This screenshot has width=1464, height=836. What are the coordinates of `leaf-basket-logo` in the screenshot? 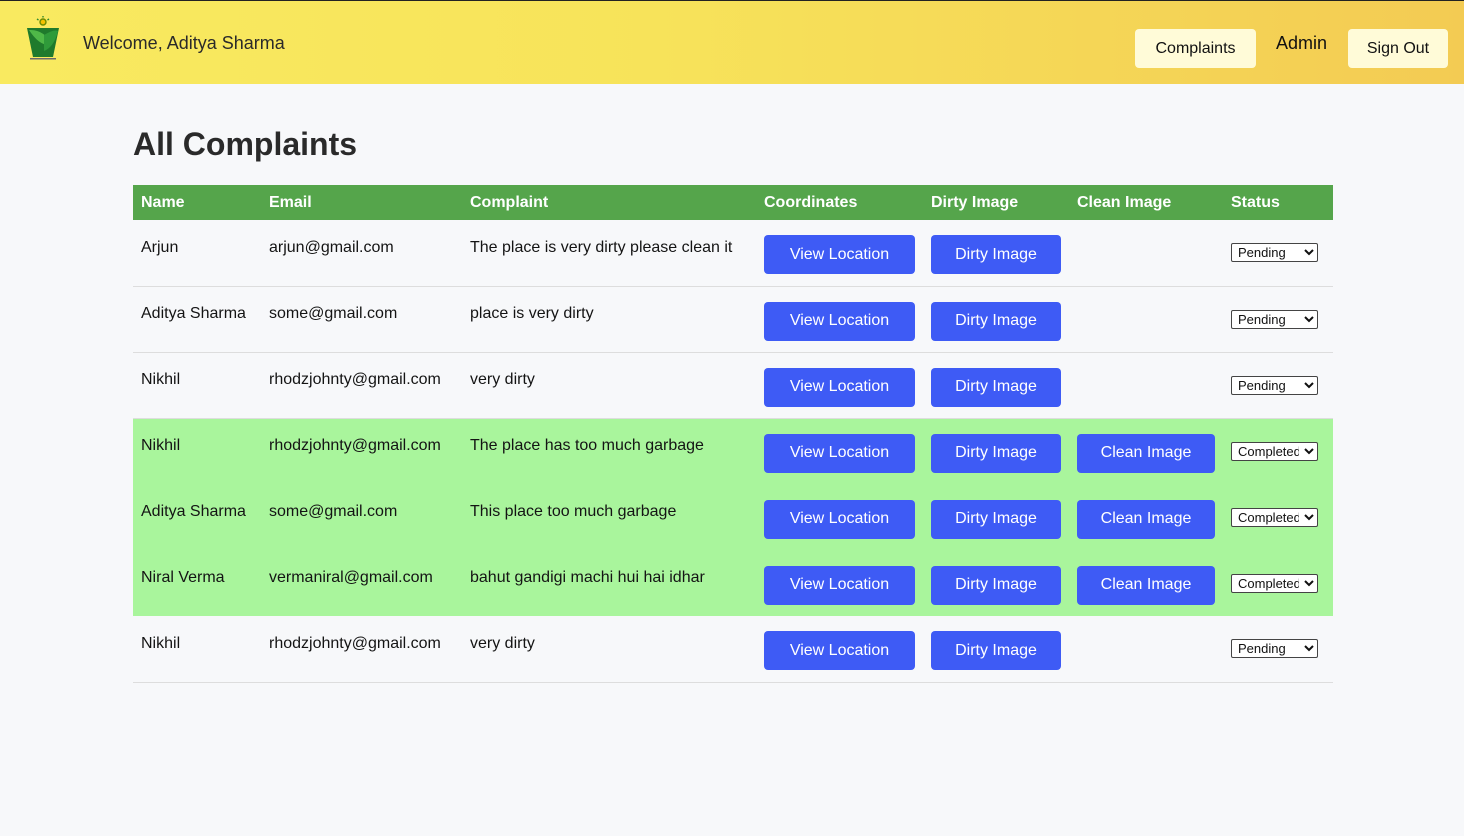 It's located at (43, 38).